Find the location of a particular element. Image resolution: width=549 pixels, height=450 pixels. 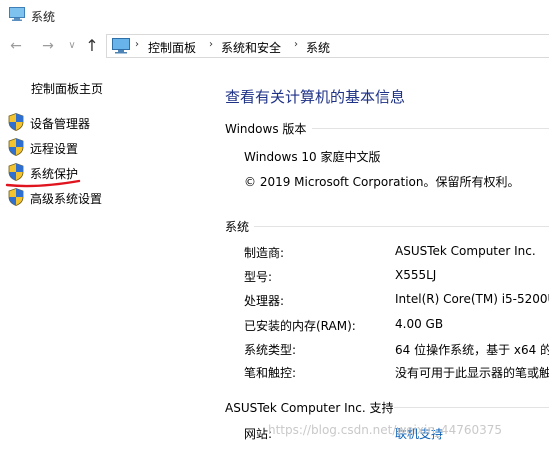

breadcrumb-system-security: 系统和安全 is located at coordinates (251, 47).